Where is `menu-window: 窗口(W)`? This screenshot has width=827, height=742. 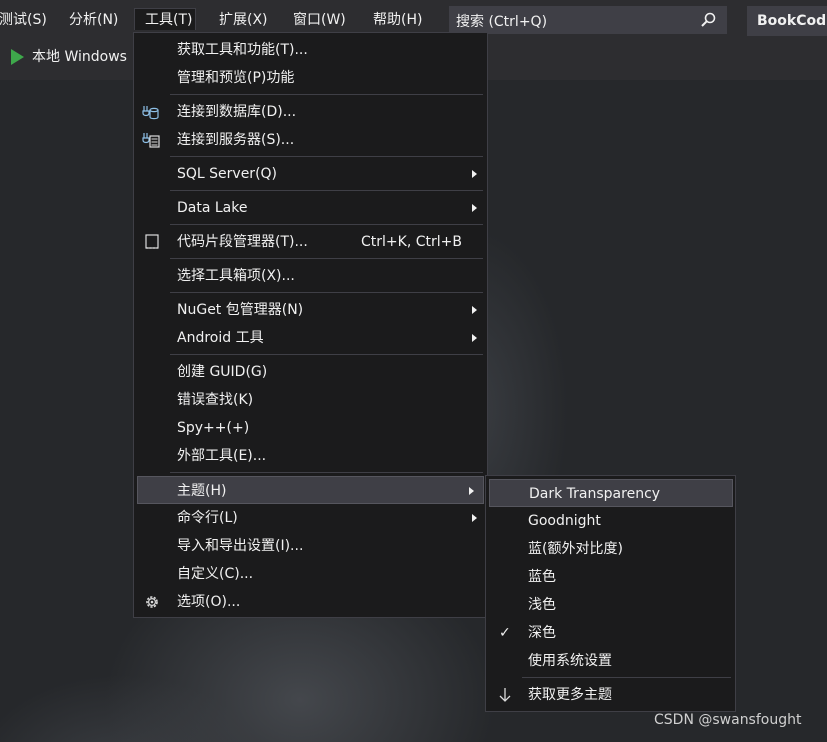 menu-window: 窗口(W) is located at coordinates (319, 20).